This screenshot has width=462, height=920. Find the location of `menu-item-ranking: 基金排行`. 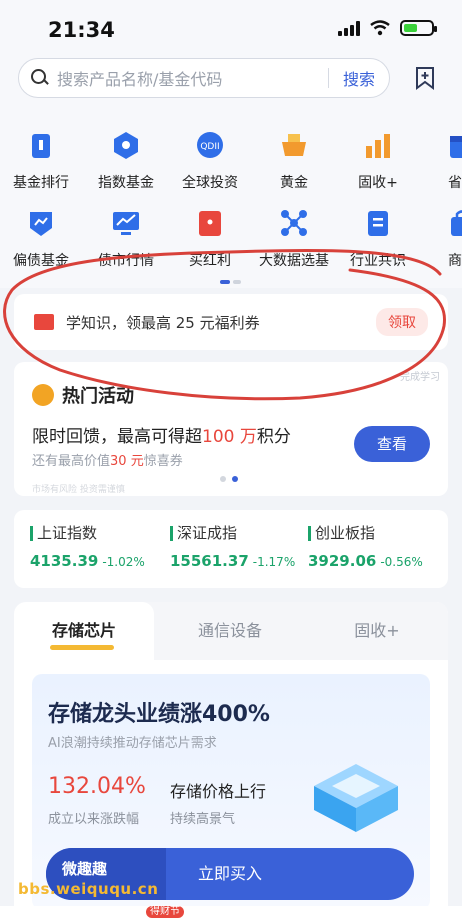

menu-item-ranking: 基金排行 is located at coordinates (41, 161).